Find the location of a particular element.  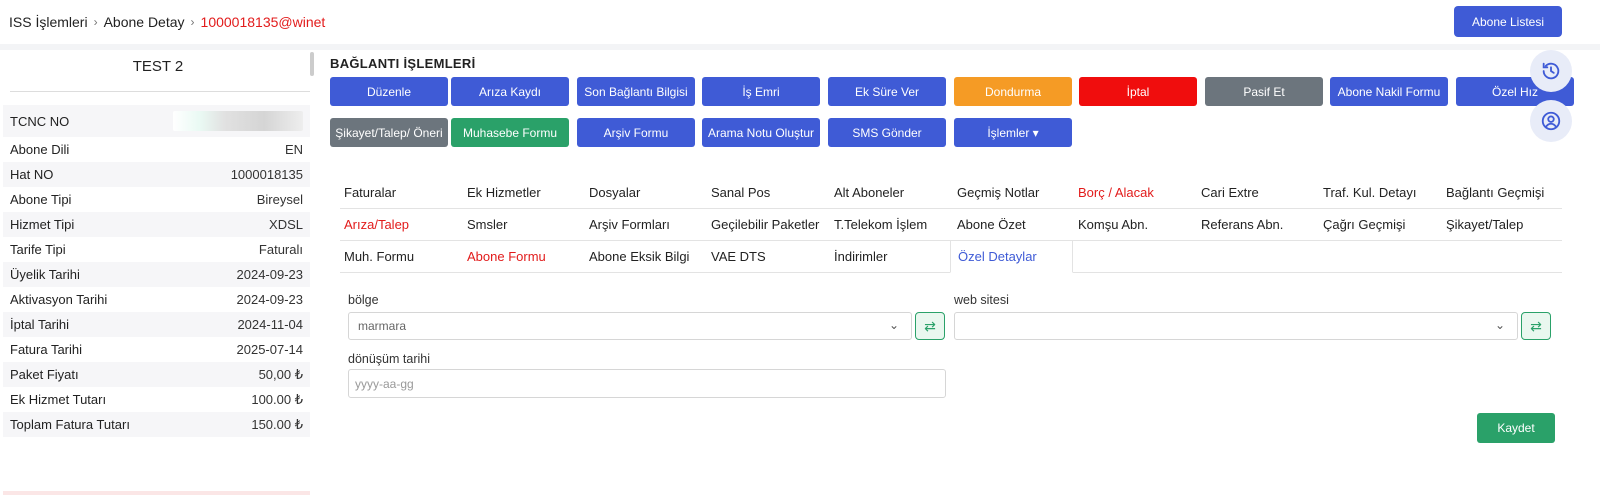

user-circle-icon is located at coordinates (1551, 121).